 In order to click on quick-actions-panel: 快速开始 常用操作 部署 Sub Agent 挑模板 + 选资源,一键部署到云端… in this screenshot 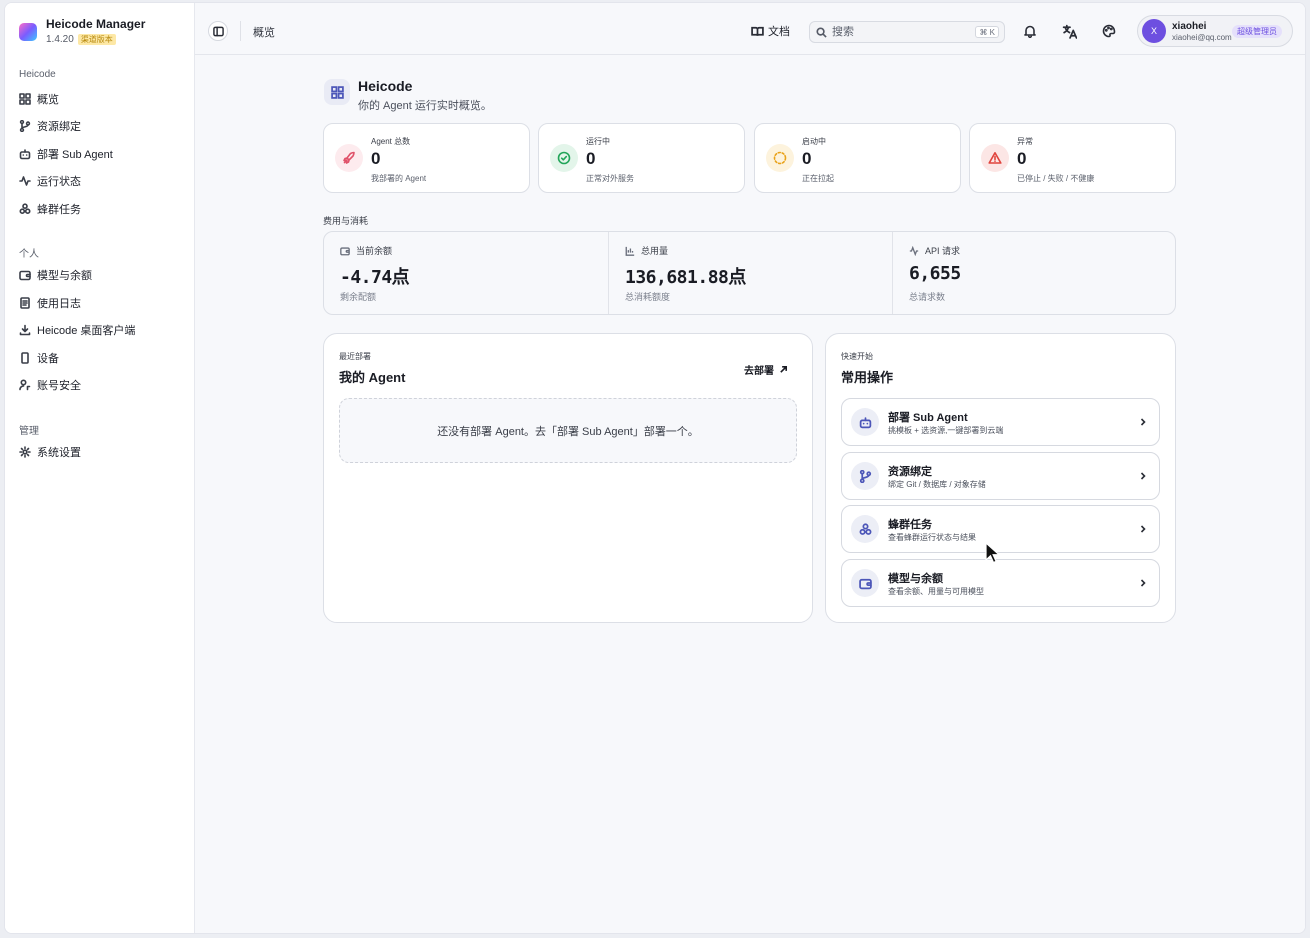, I will do `click(1000, 478)`.